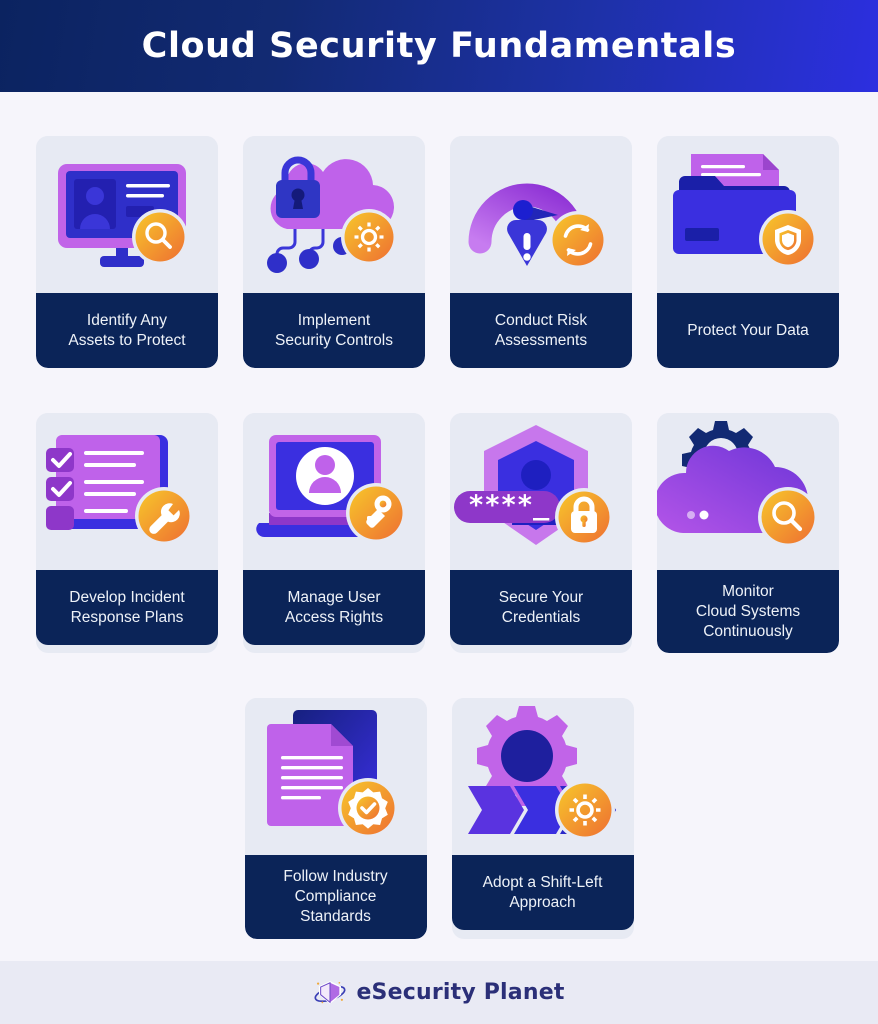 This screenshot has width=878, height=1024. I want to click on checklist-icon, so click(127, 491).